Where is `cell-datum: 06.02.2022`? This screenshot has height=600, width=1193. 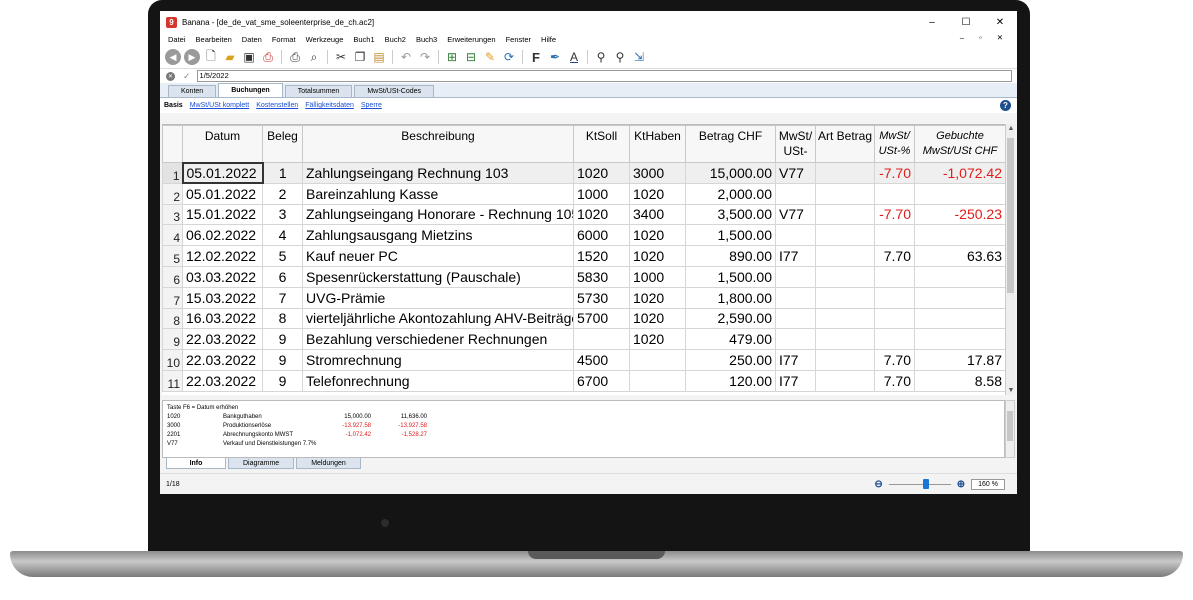 cell-datum: 06.02.2022 is located at coordinates (222, 235).